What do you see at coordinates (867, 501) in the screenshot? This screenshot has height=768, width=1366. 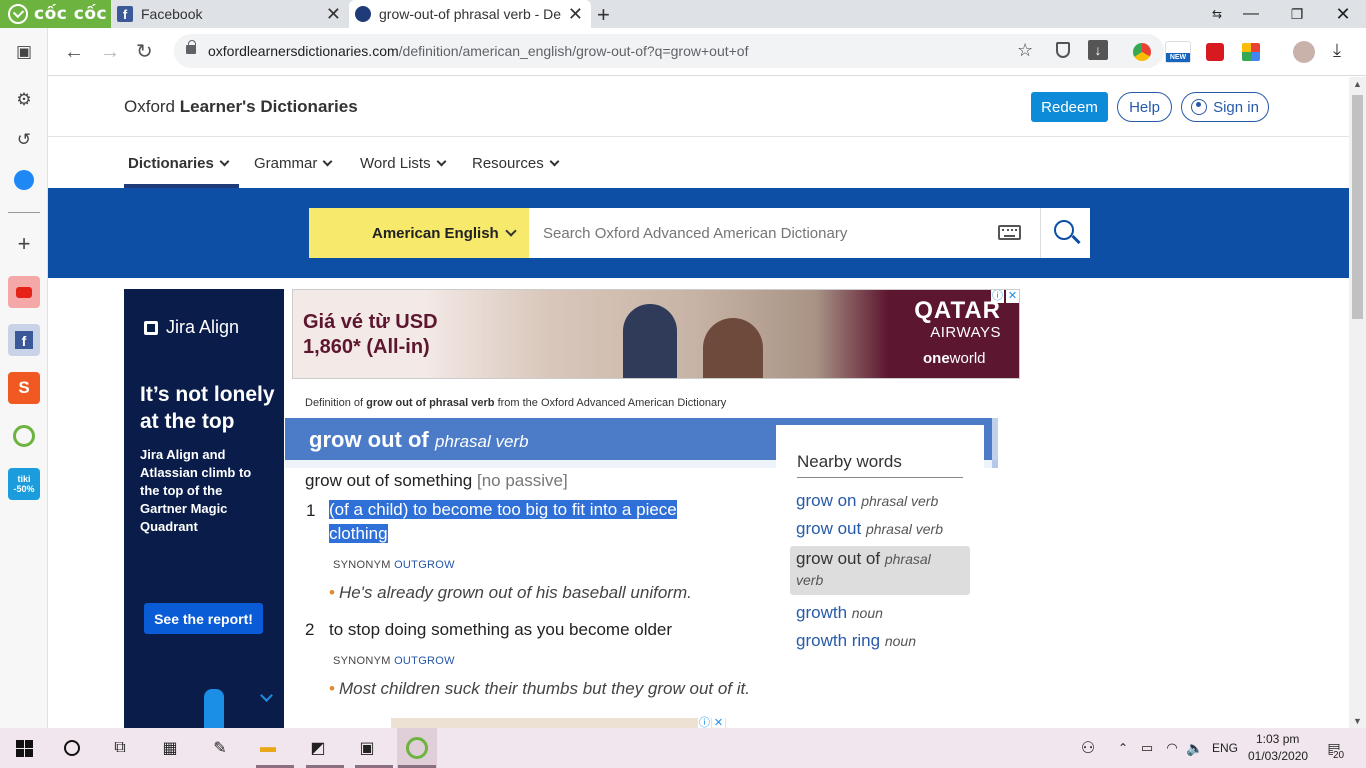 I see `nearby-word-link: grow on phrasal verb` at bounding box center [867, 501].